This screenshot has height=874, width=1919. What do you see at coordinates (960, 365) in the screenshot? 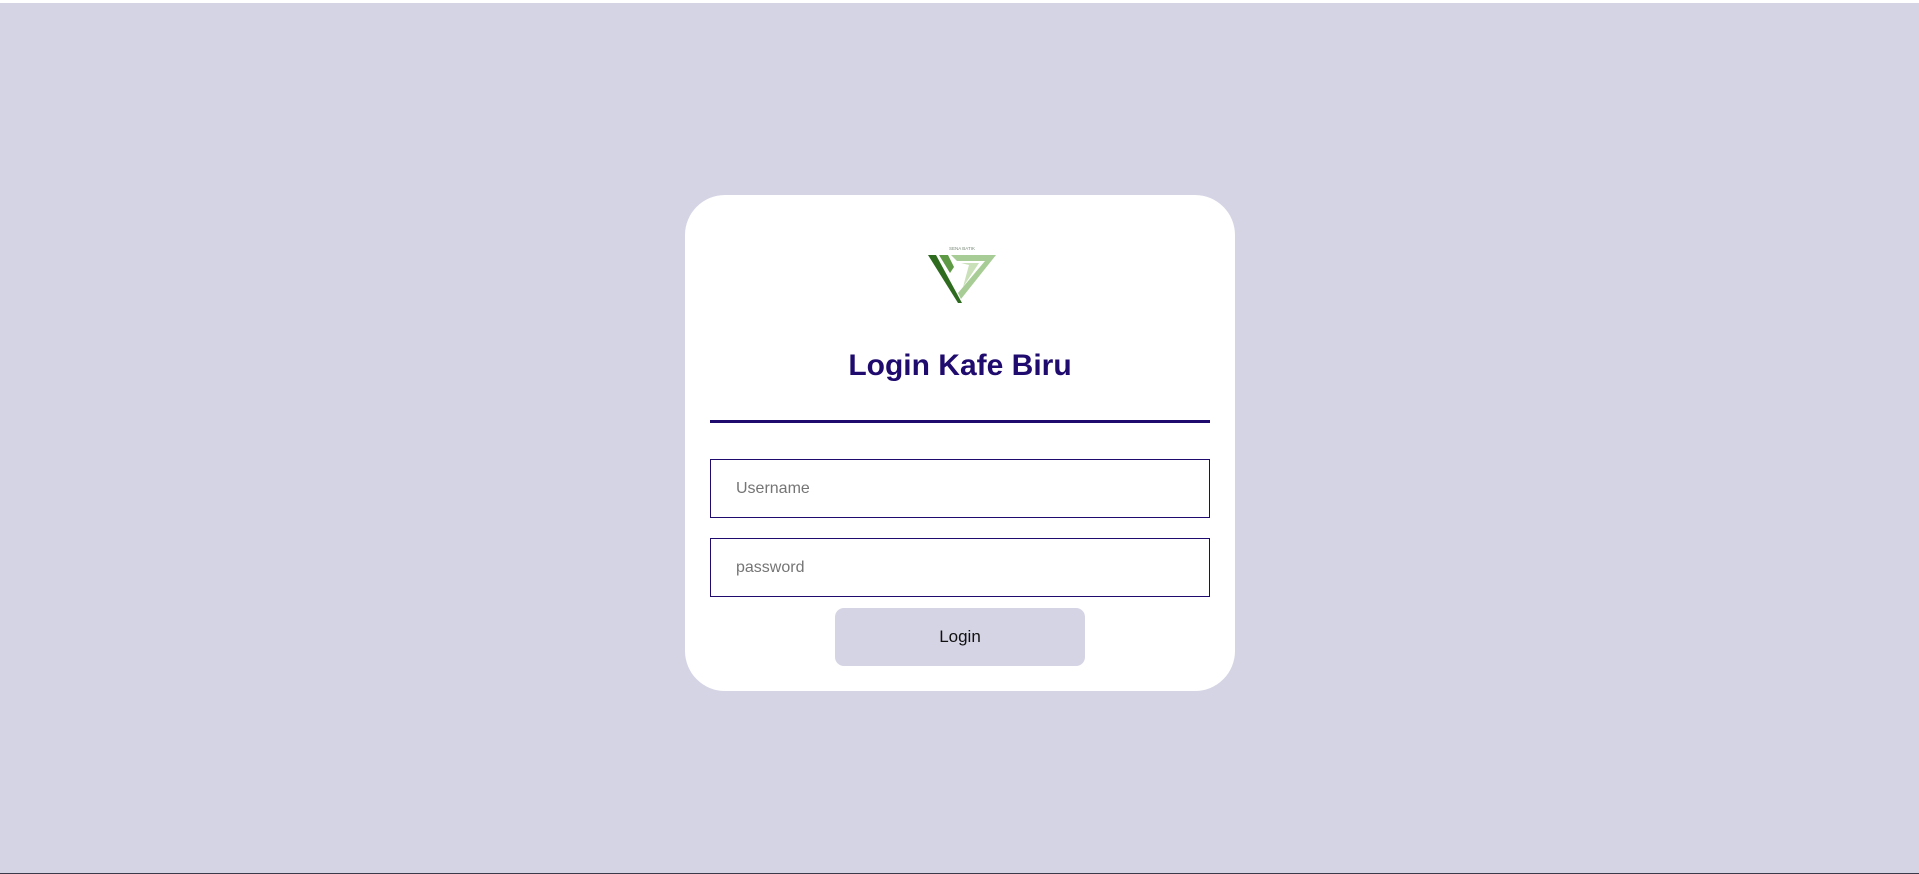
I see `page-title: Login Kafe Biru` at bounding box center [960, 365].